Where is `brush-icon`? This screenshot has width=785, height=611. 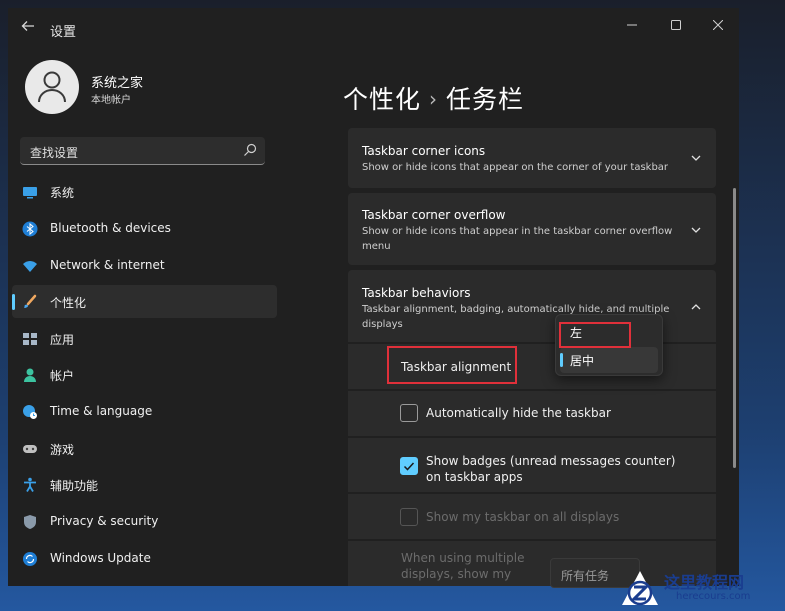
brush-icon is located at coordinates (30, 301).